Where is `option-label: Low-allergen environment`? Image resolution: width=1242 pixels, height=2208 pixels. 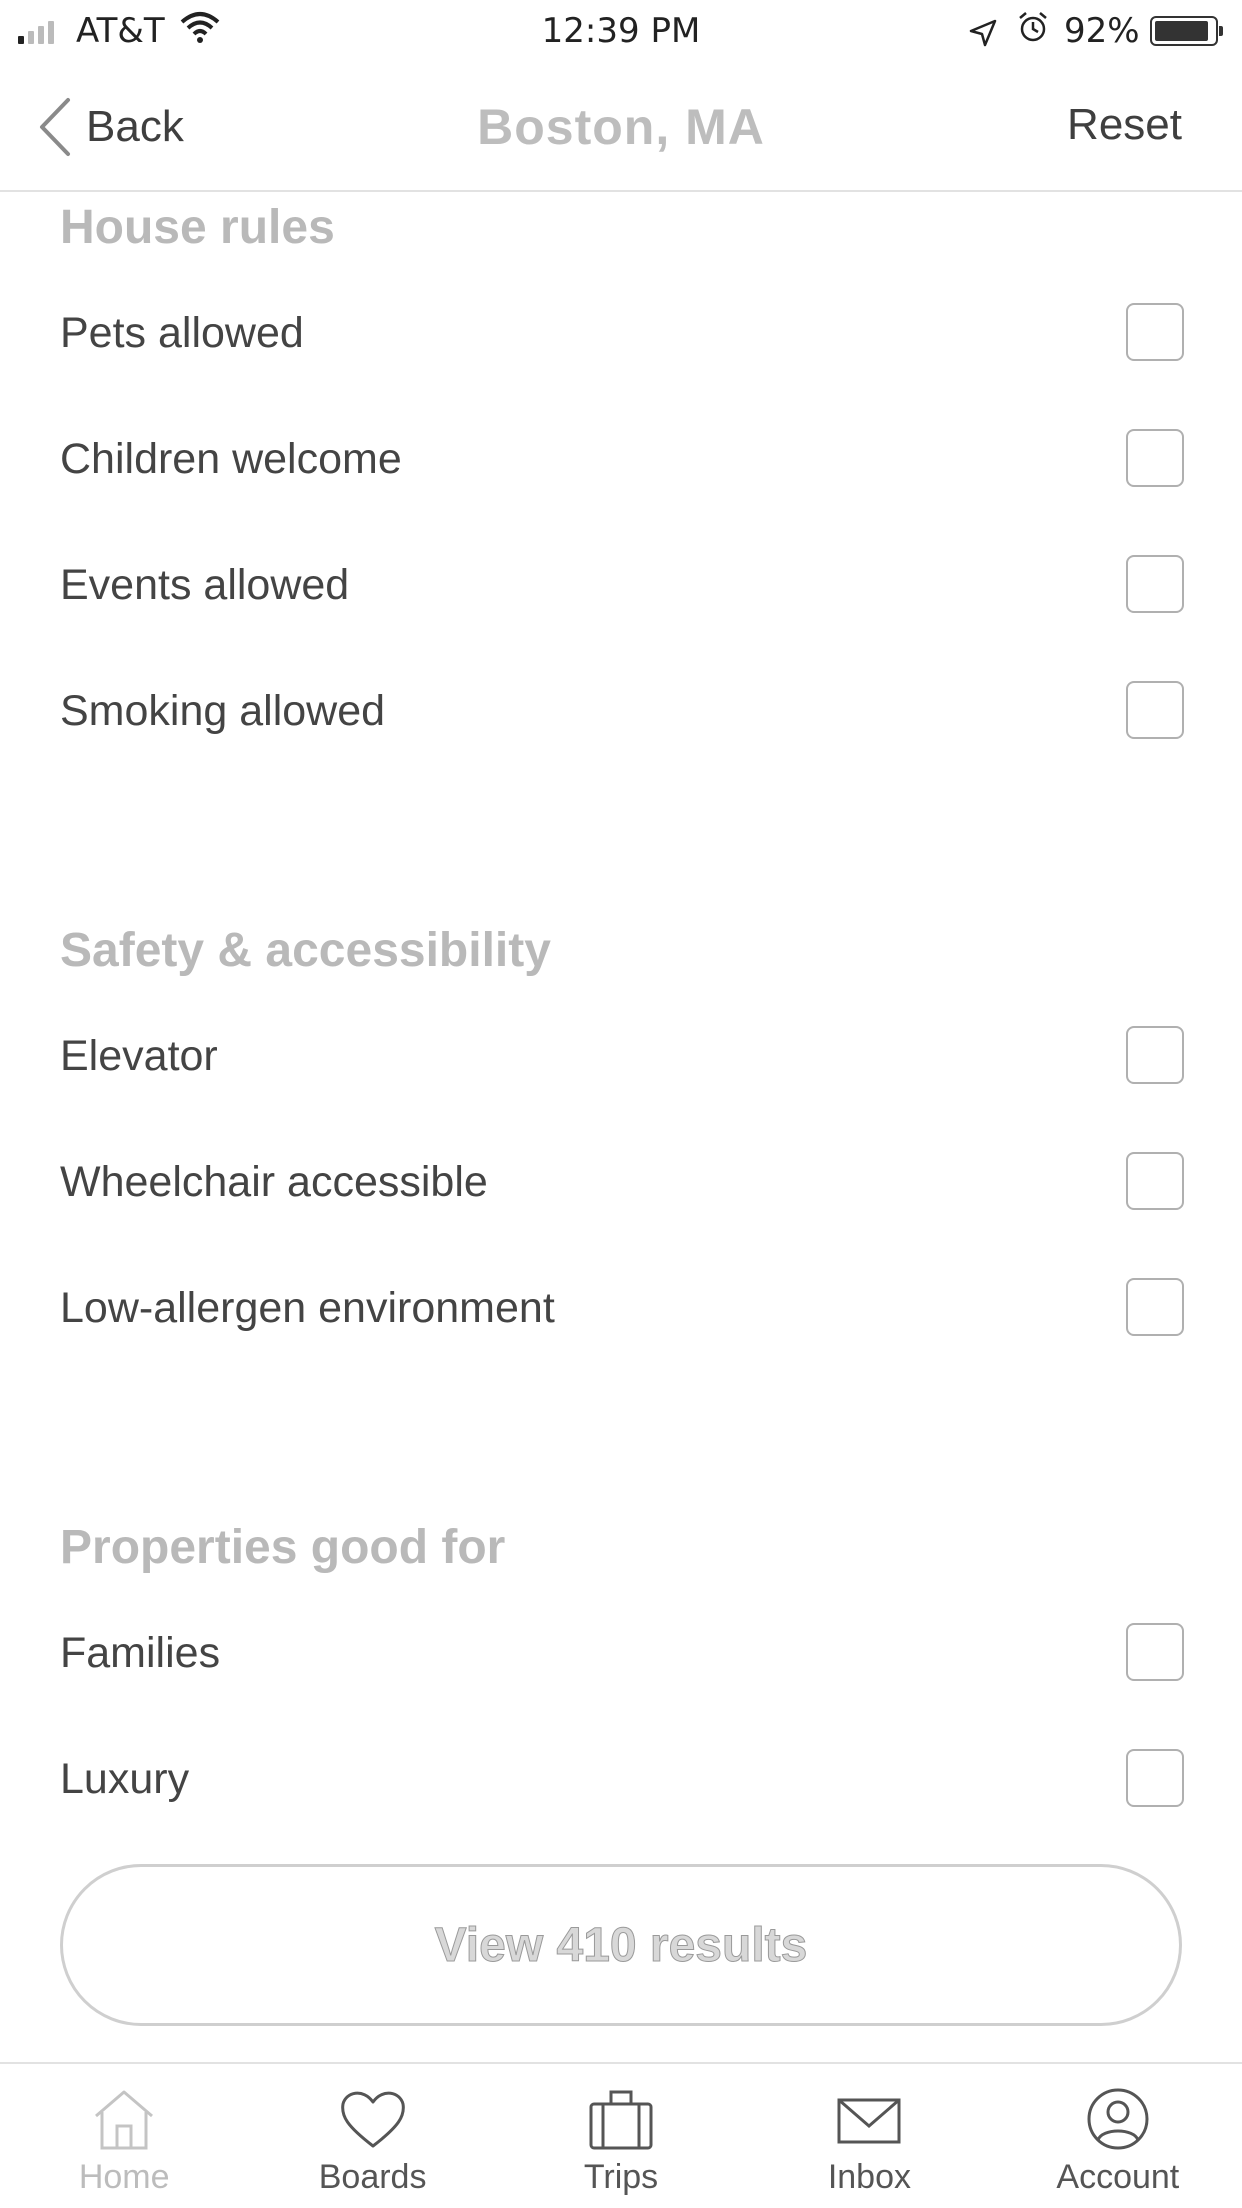 option-label: Low-allergen environment is located at coordinates (307, 1308).